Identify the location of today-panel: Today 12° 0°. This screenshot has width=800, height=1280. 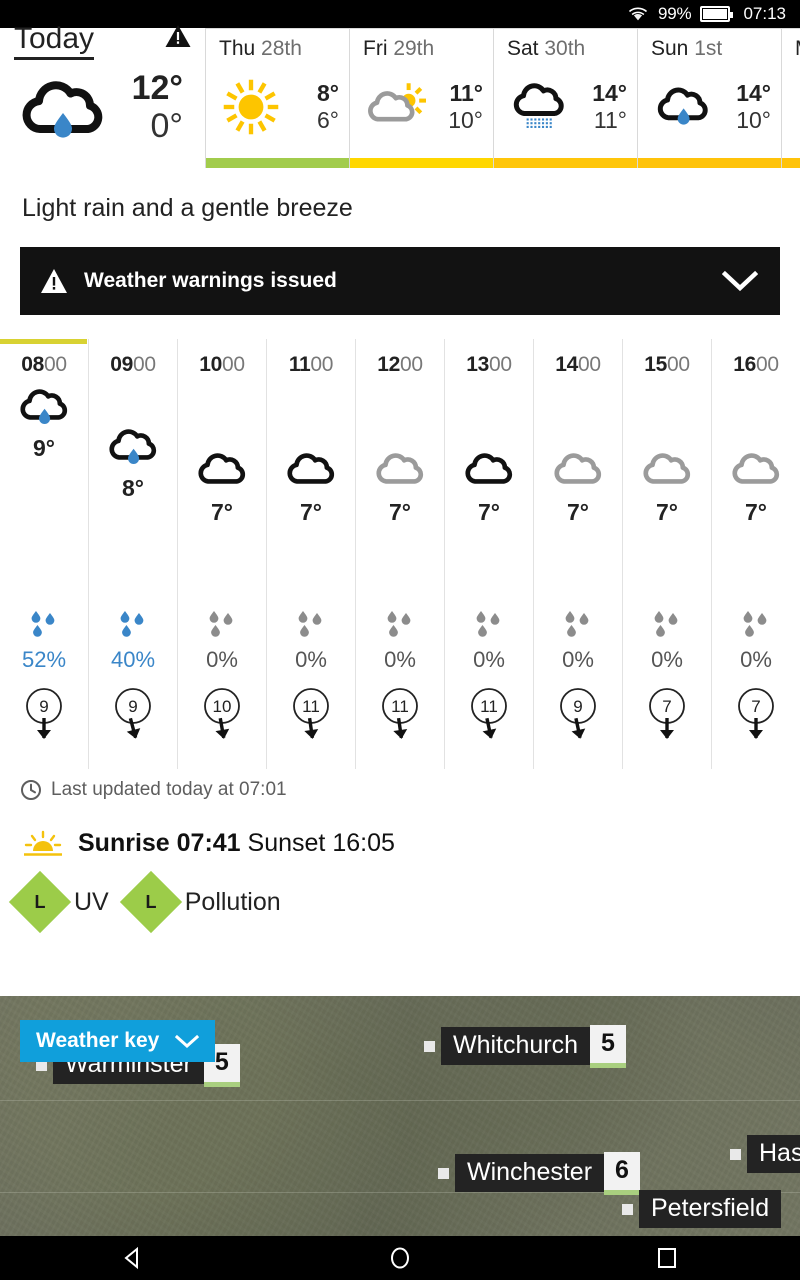
(102, 95).